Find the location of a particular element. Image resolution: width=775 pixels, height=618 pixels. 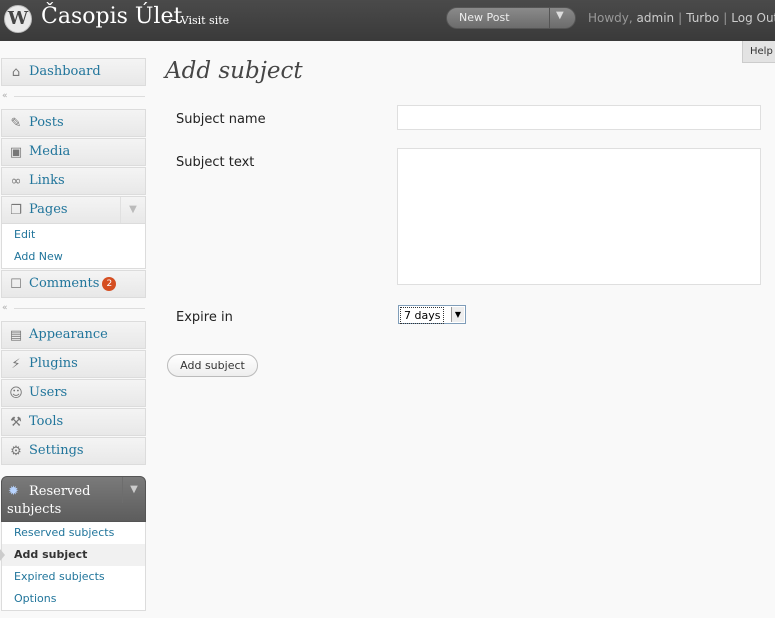

add-subject-button: Add subject is located at coordinates (212, 365).